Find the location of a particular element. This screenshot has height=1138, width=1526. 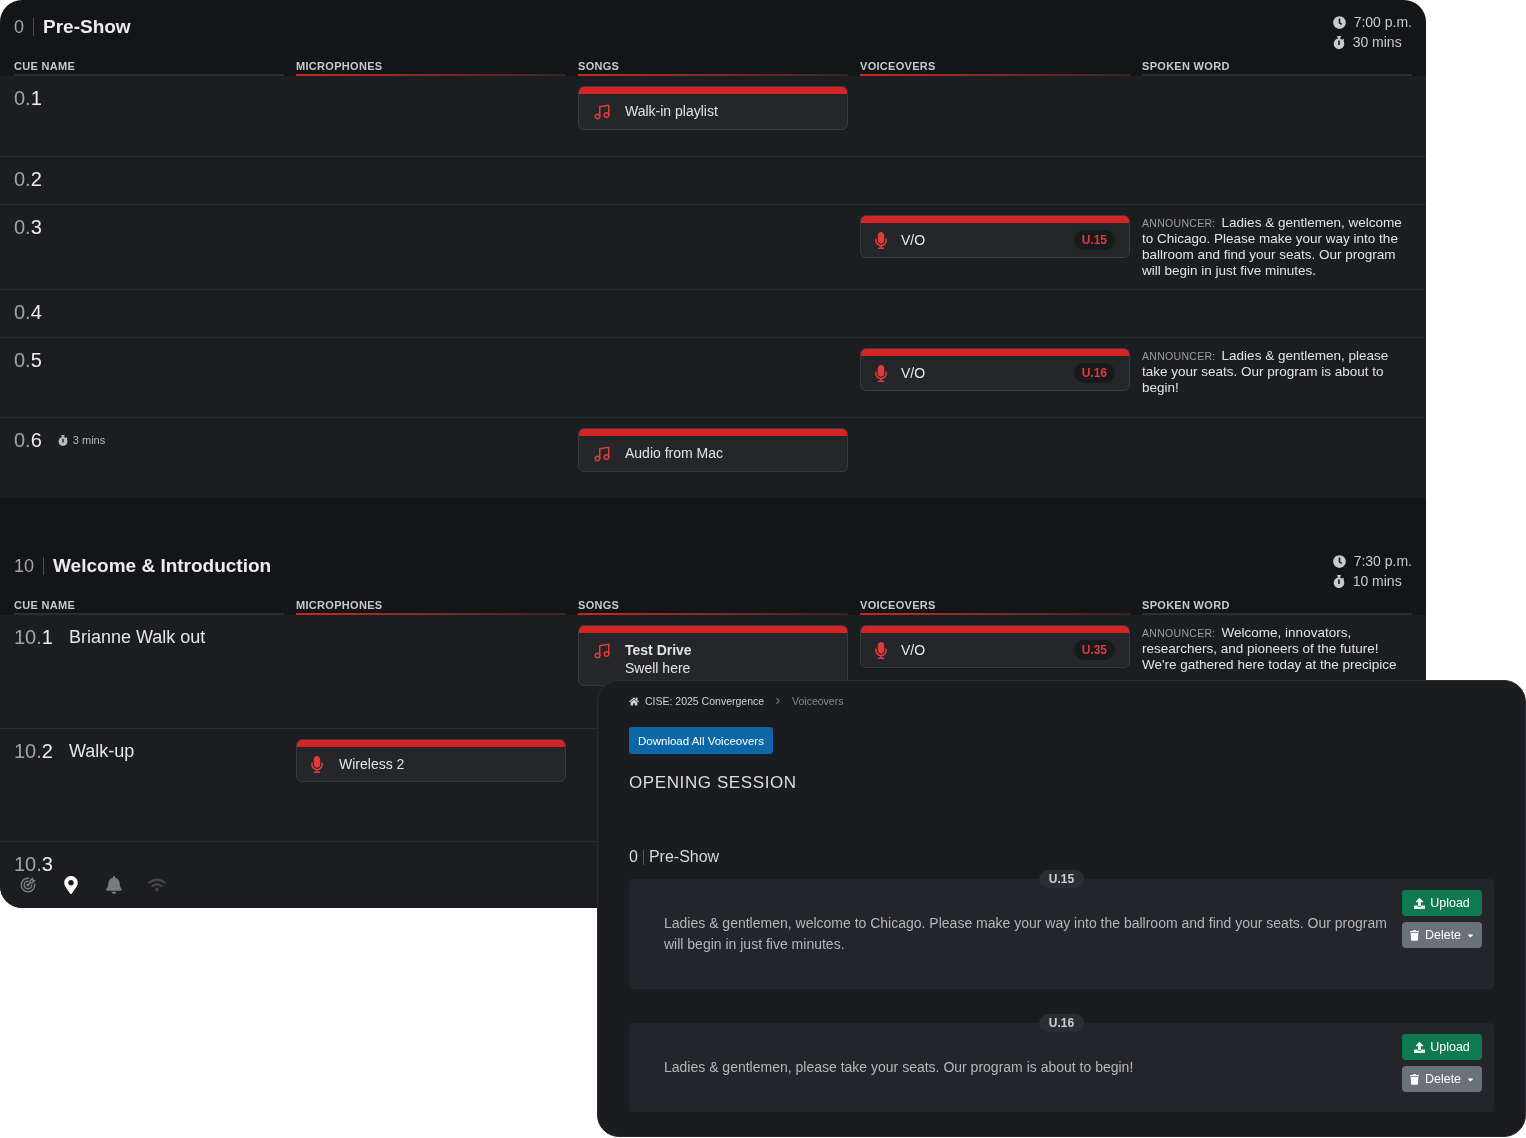

cue-name: Walk-up is located at coordinates (101, 751).